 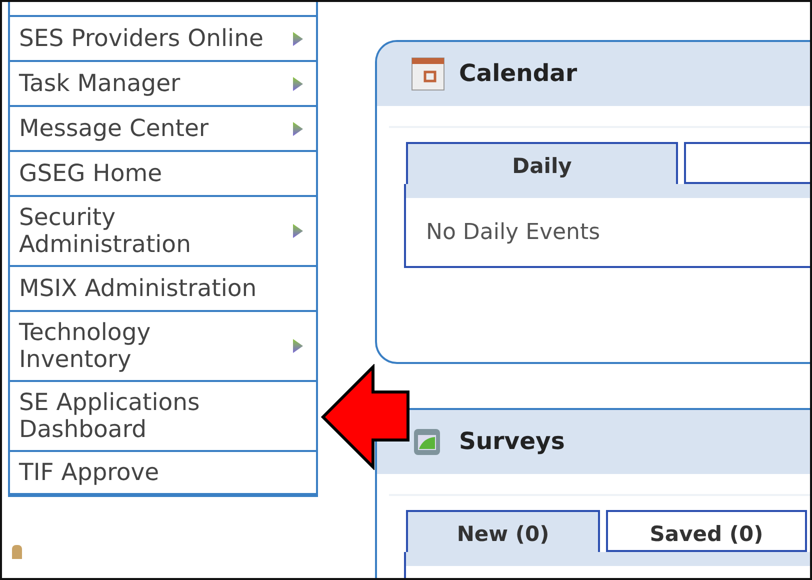 I want to click on empty-message: No Daily Events, so click(x=513, y=233).